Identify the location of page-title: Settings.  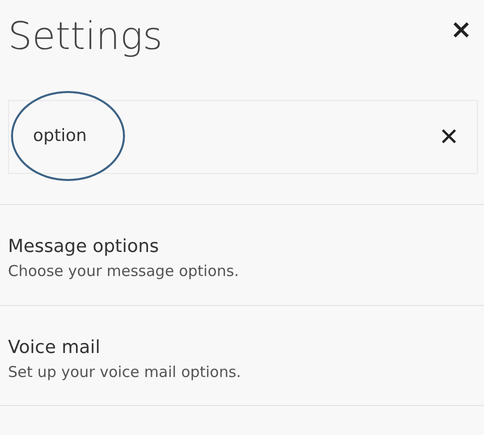
(85, 36).